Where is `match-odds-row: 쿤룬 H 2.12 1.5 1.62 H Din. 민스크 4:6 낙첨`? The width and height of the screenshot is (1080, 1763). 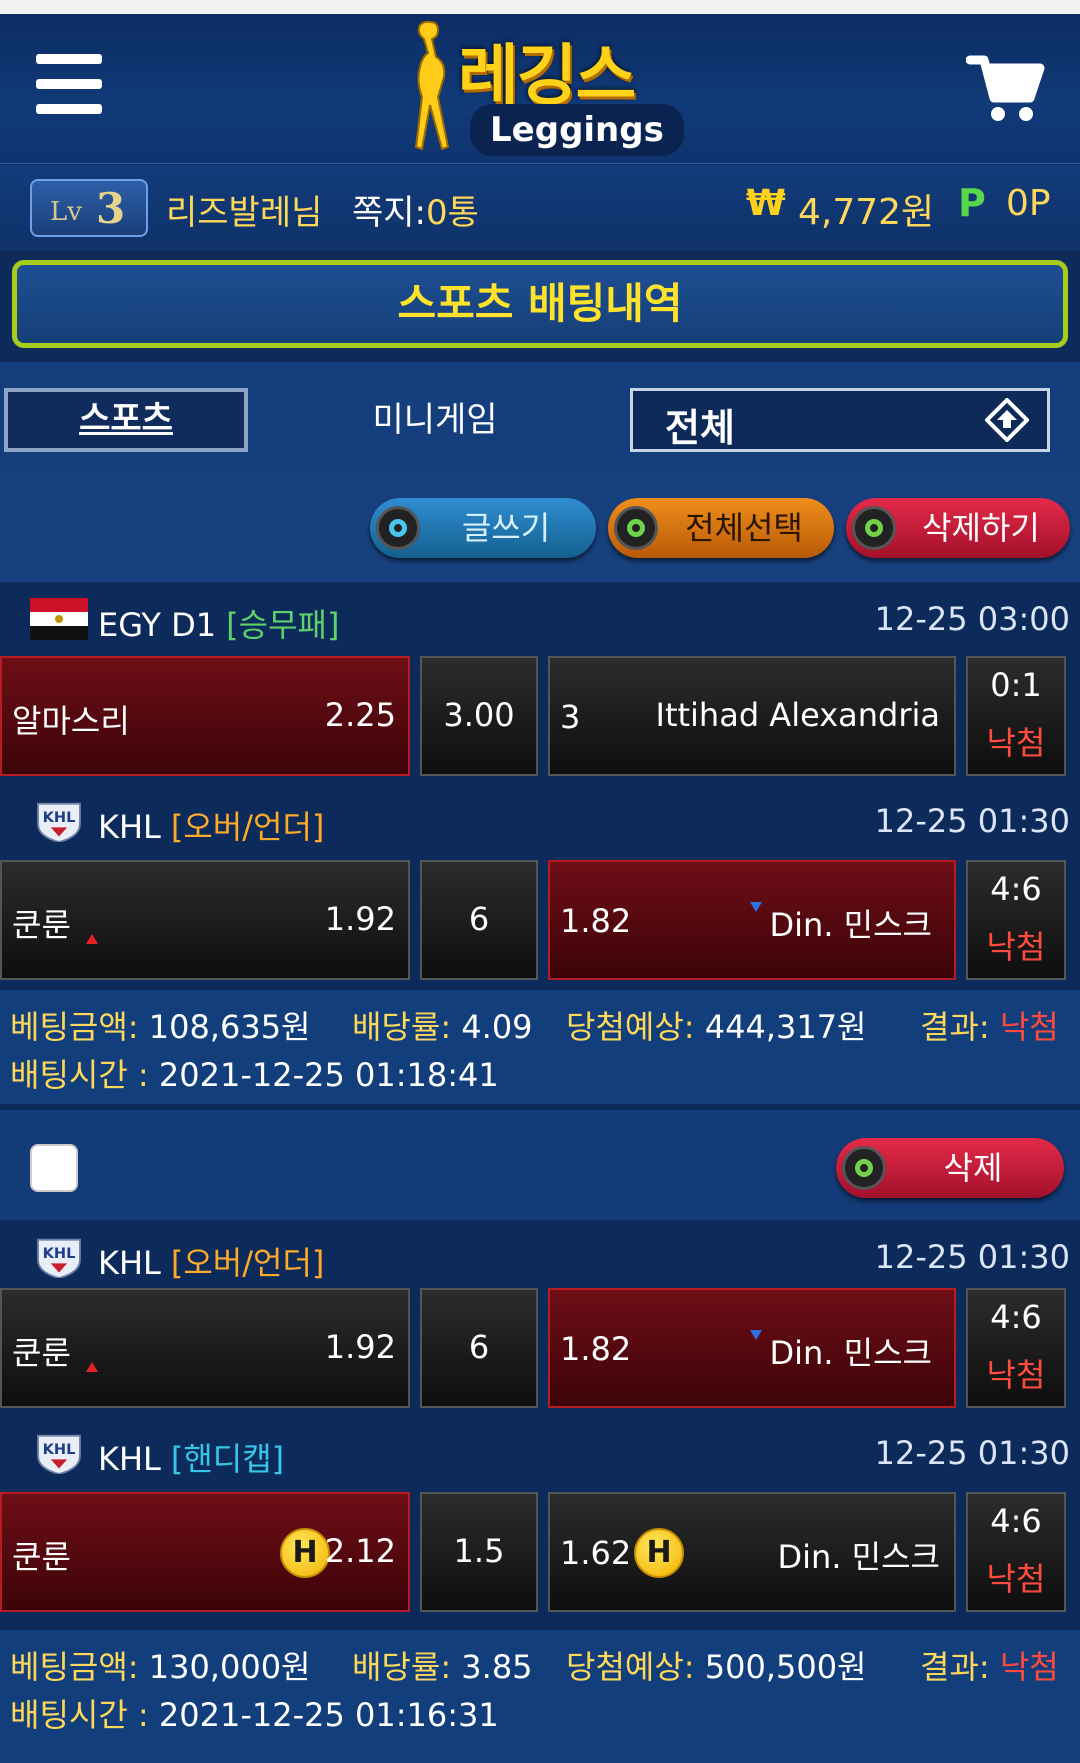 match-odds-row: 쿤룬 H 2.12 1.5 1.62 H Din. 민스크 4:6 낙첨 is located at coordinates (540, 1552).